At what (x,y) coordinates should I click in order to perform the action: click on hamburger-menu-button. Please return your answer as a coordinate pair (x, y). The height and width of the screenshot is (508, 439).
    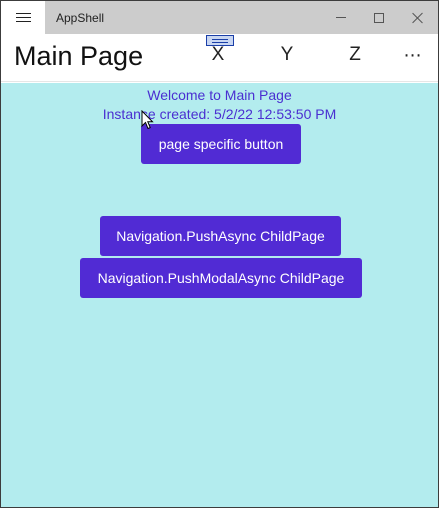
    Looking at the image, I should click on (23, 17).